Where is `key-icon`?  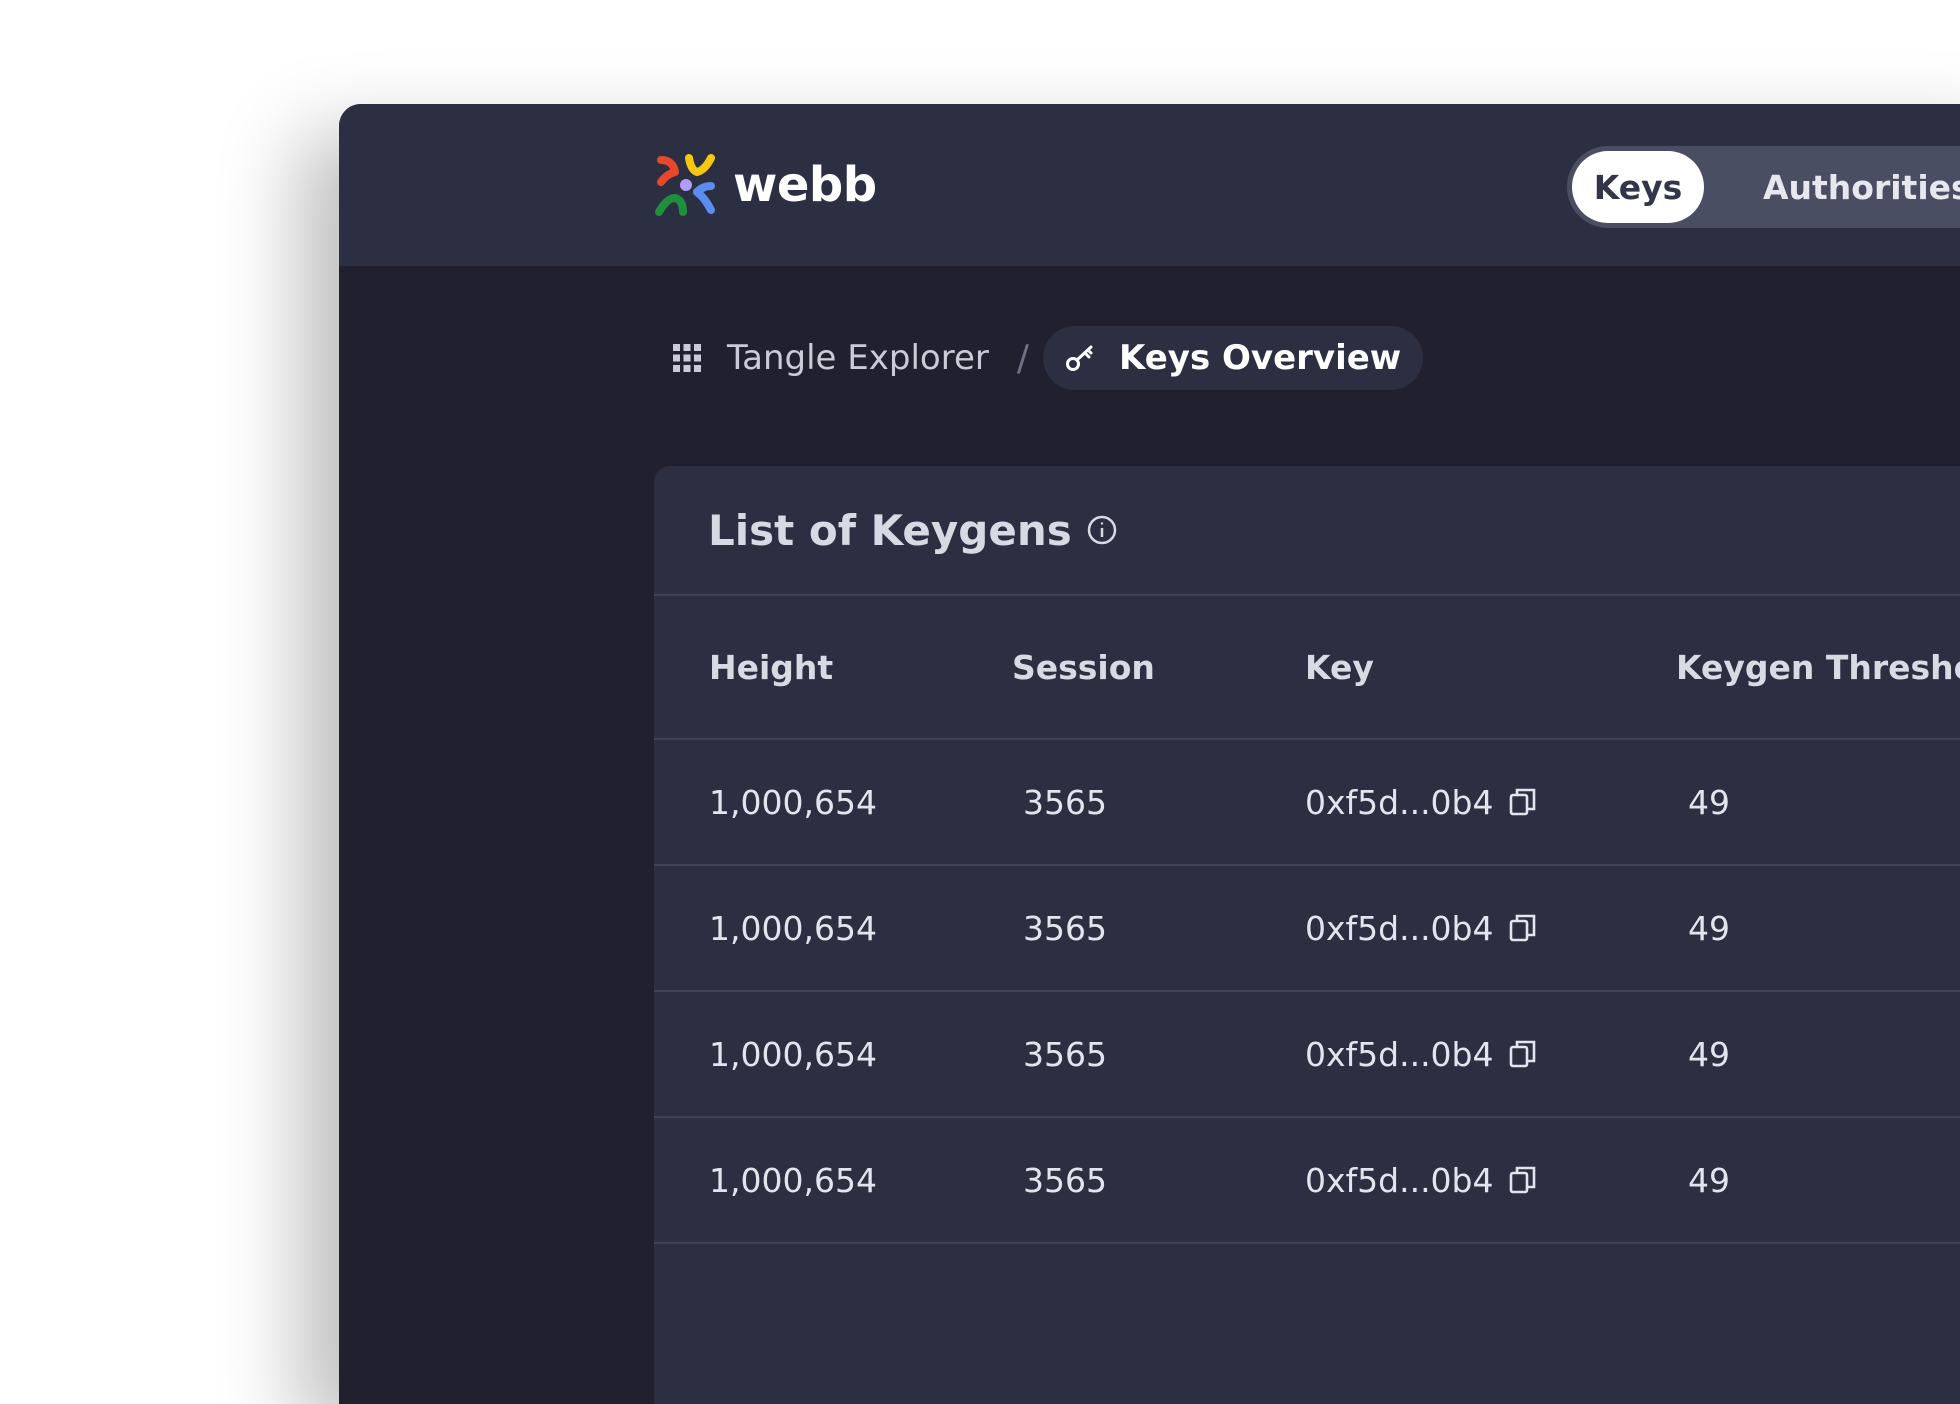
key-icon is located at coordinates (1080, 358).